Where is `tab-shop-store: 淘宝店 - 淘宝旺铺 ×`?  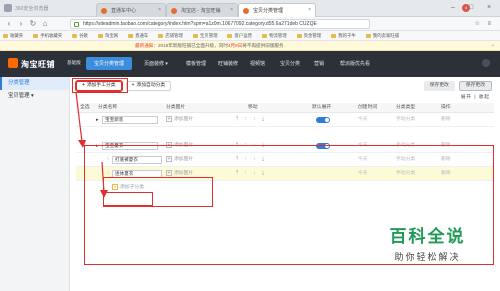 tab-shop-store: 淘宝店 - 淘宝旺铺 × is located at coordinates (202, 10).